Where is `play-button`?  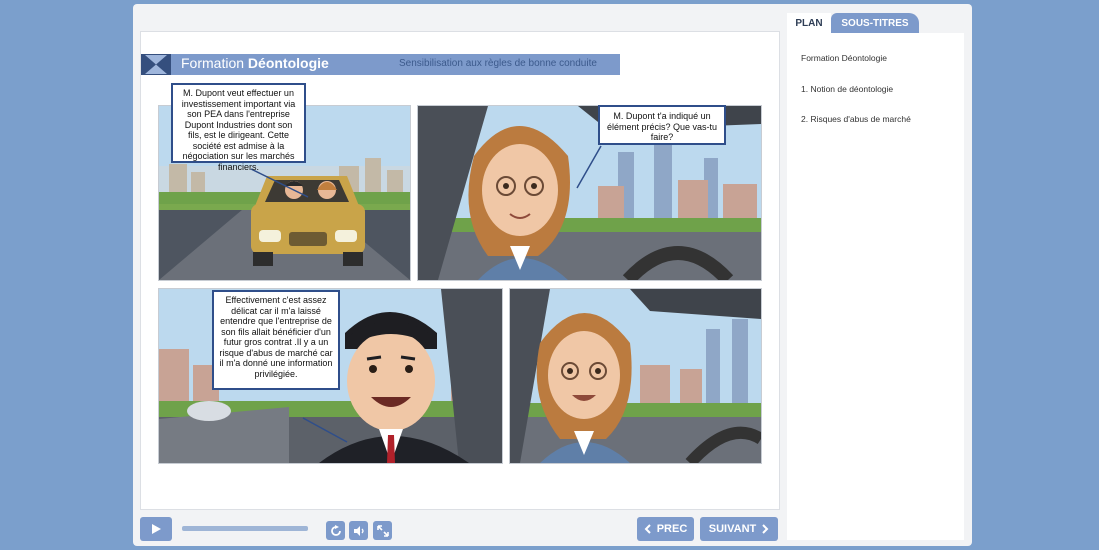
play-button is located at coordinates (156, 529).